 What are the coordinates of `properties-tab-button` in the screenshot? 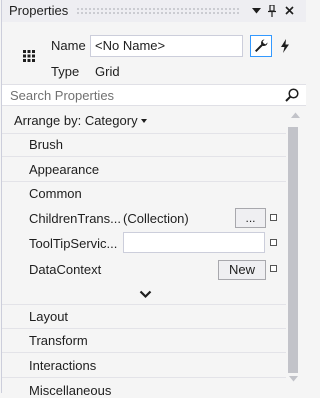 It's located at (261, 46).